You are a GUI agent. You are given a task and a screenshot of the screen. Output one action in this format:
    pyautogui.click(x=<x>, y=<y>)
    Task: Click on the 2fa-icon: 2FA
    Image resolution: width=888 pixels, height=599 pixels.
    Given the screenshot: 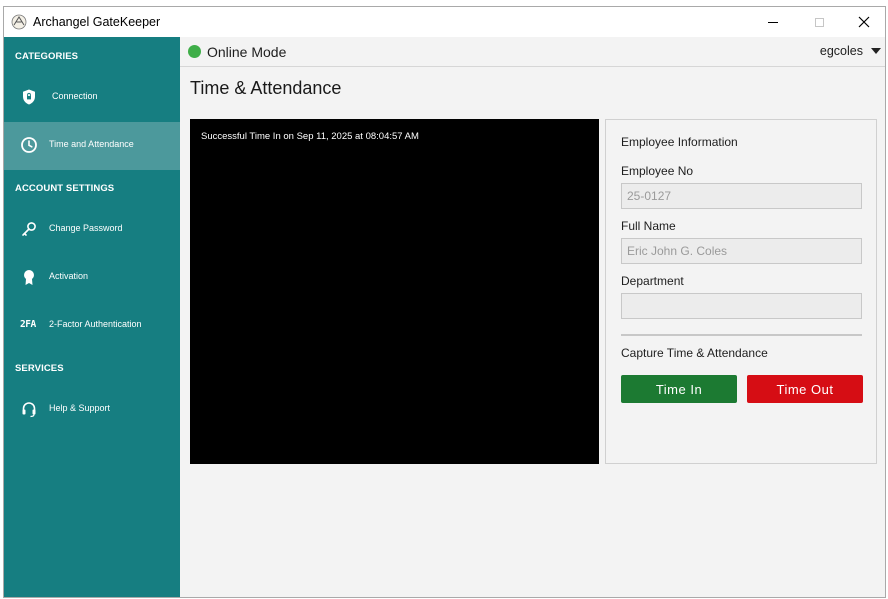 What is the action you would take?
    pyautogui.click(x=28, y=324)
    